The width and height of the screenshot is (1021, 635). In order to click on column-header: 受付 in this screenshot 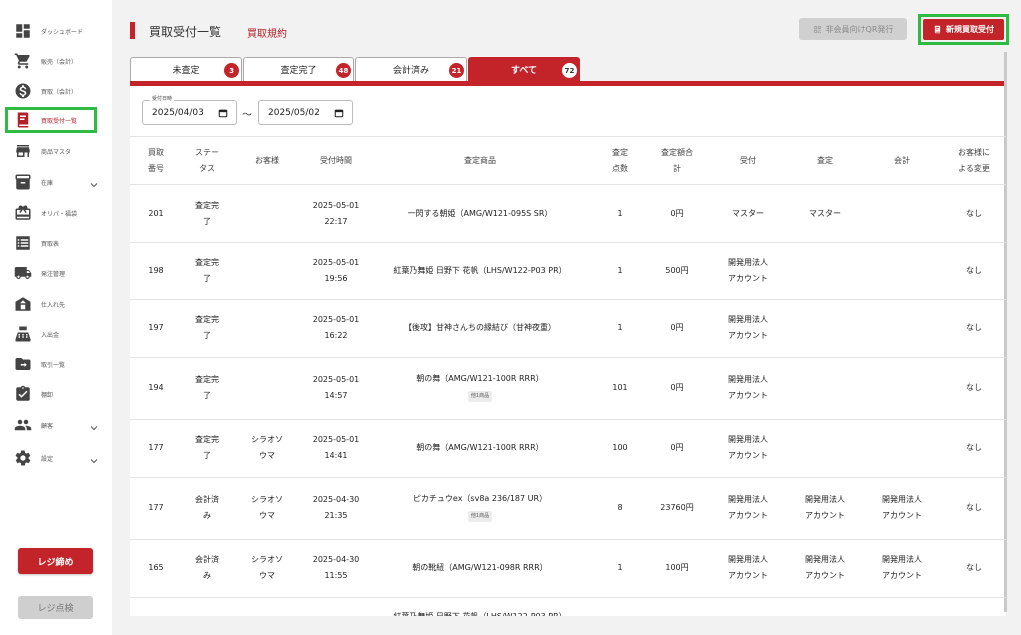, I will do `click(748, 160)`.